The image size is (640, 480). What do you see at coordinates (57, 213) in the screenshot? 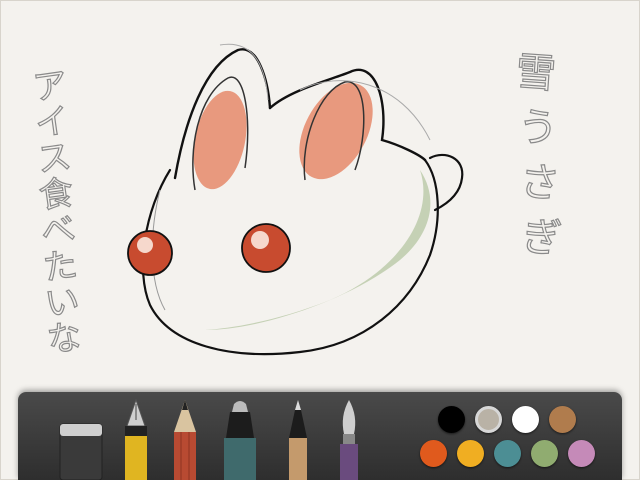
I see `handwritten-text-left: アイス食べたいな` at bounding box center [57, 213].